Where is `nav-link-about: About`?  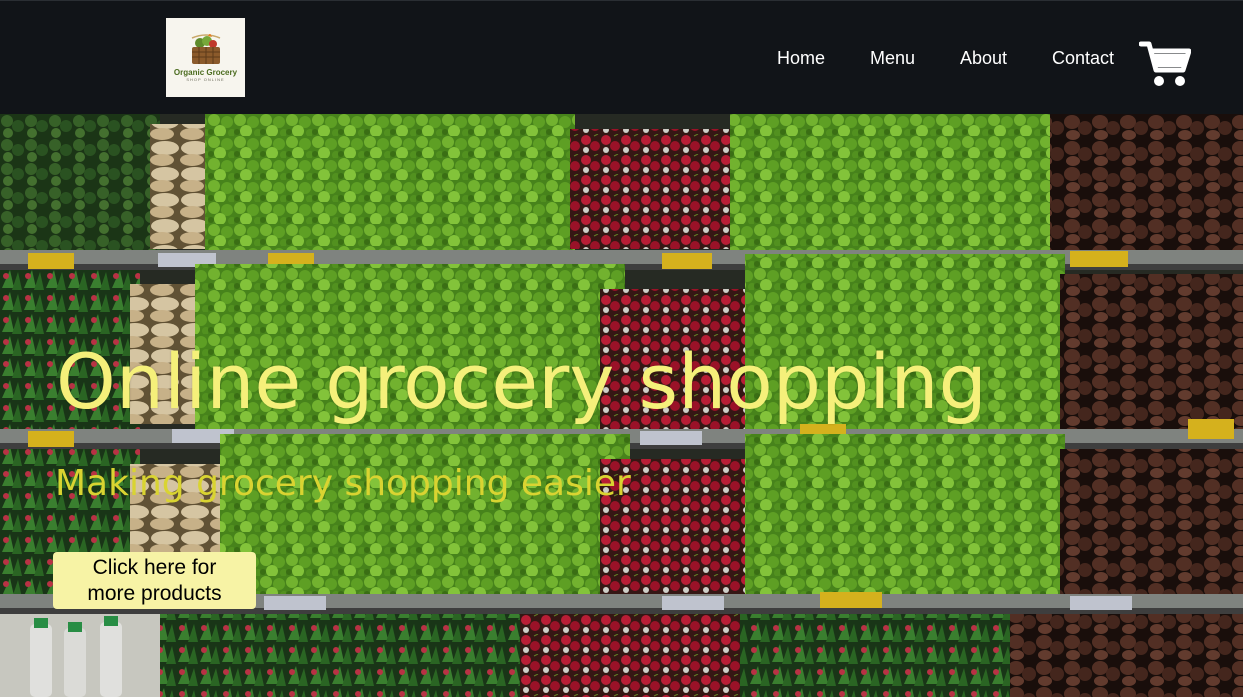 nav-link-about: About is located at coordinates (983, 58).